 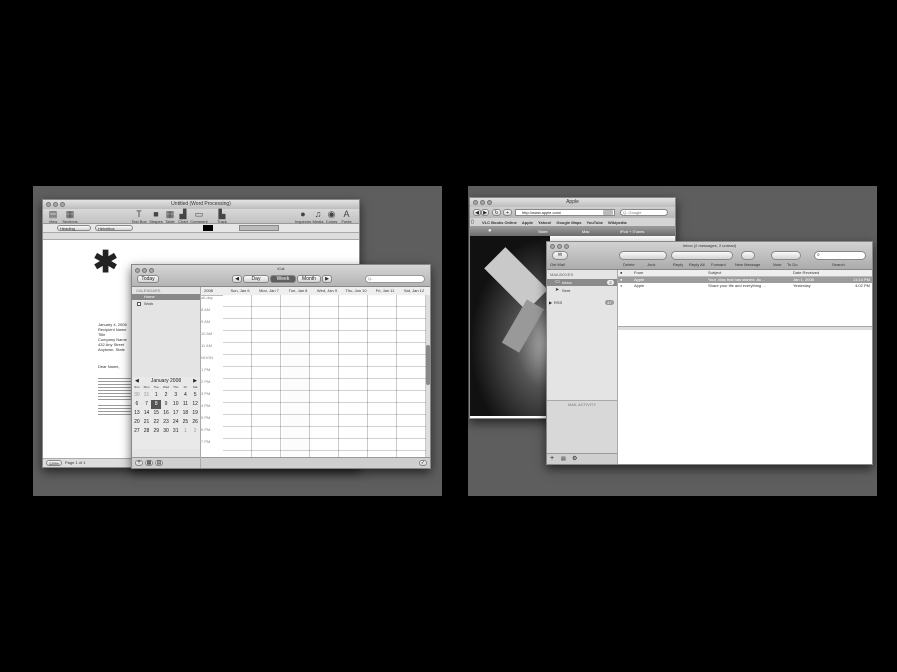 What do you see at coordinates (139, 217) in the screenshot?
I see `text-box-button: T Text Box` at bounding box center [139, 217].